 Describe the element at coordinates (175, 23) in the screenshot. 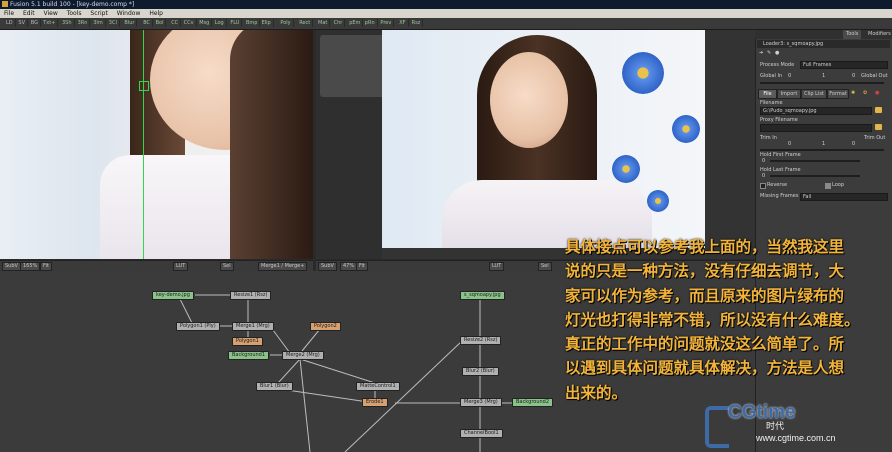

I see `tool-button: CC` at that location.